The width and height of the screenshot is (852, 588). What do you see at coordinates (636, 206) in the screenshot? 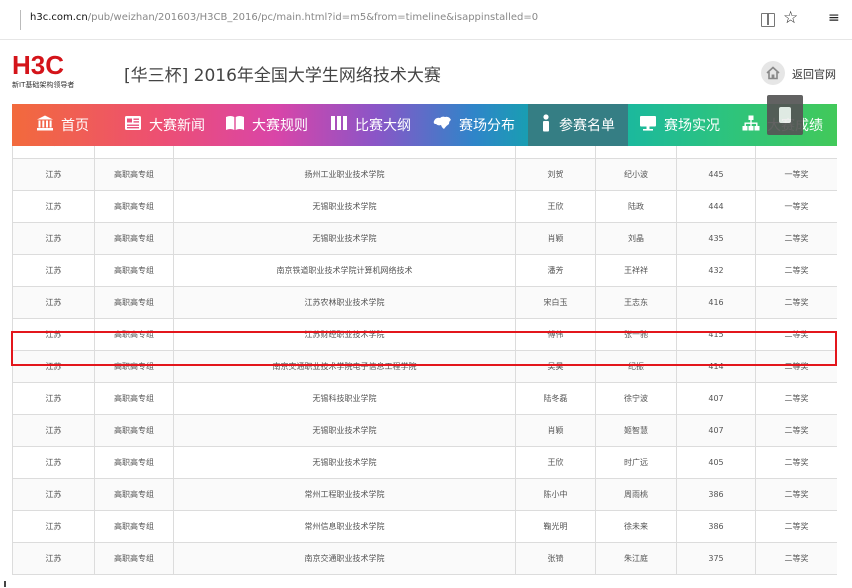
I see `member-b-cell: 陆政` at bounding box center [636, 206].